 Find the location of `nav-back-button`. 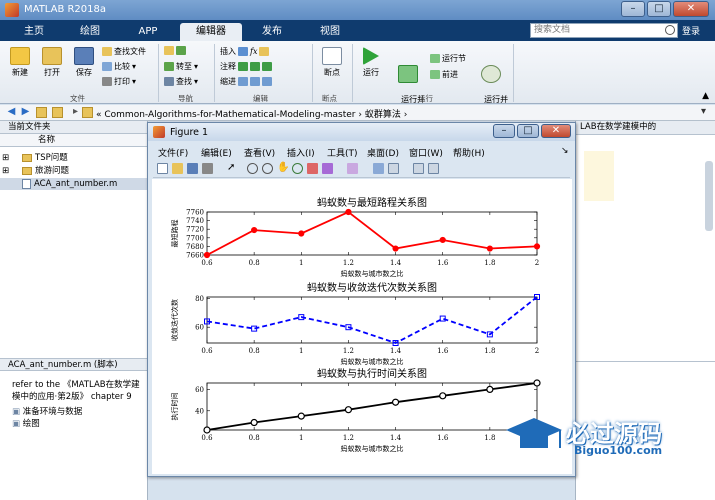

nav-back-button is located at coordinates (175, 50).